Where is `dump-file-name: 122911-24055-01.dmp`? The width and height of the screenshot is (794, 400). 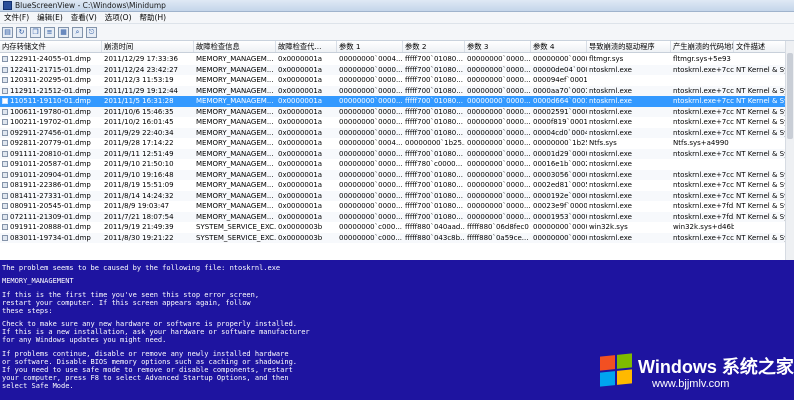 dump-file-name: 122911-24055-01.dmp is located at coordinates (50, 59).